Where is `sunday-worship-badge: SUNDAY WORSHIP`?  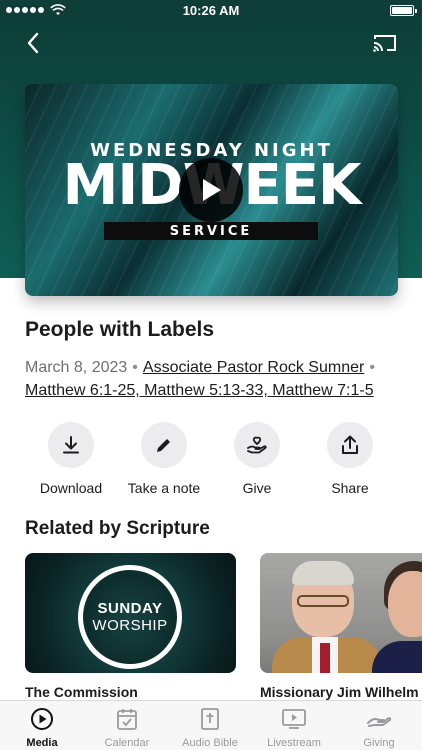
sunday-worship-badge: SUNDAY WORSHIP is located at coordinates (130, 617).